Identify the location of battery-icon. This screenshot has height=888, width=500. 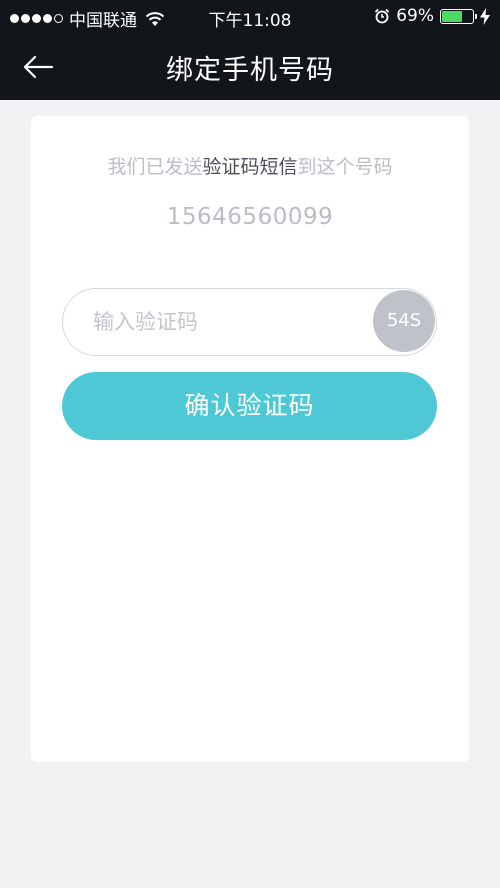
(458, 16).